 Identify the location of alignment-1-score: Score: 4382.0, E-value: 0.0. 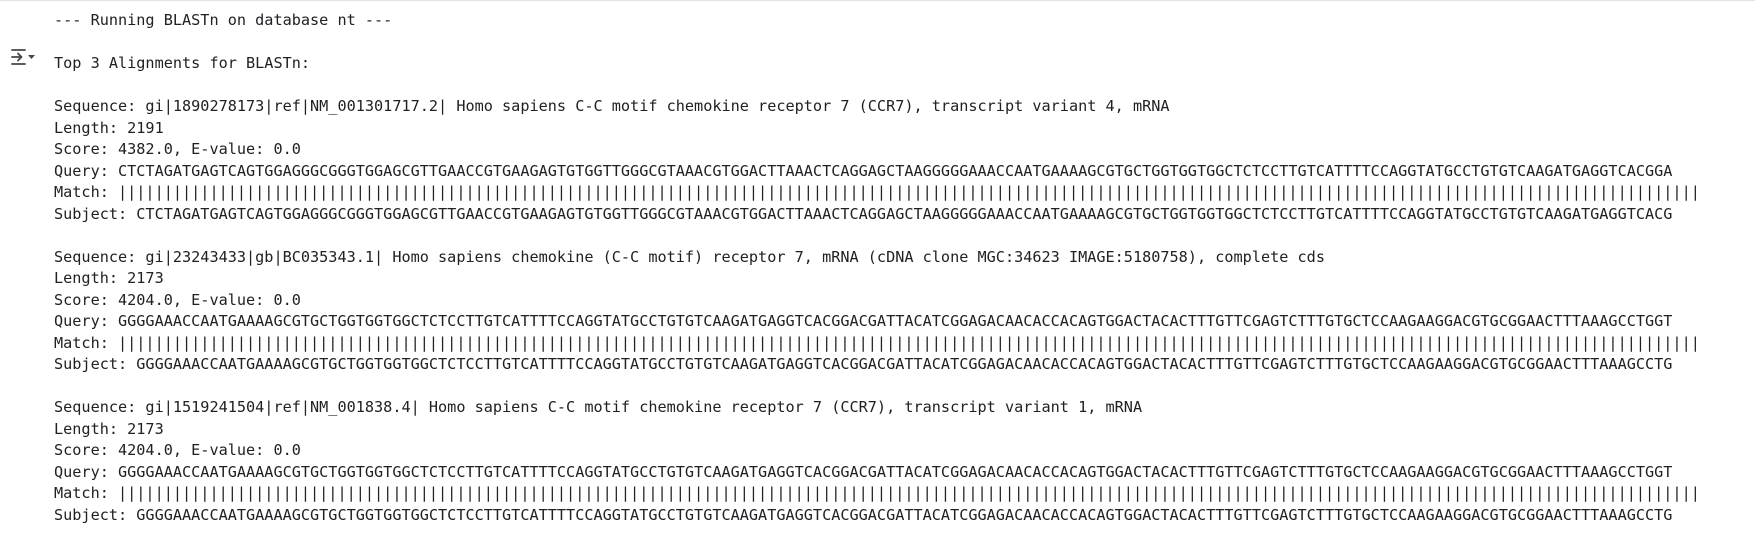
(177, 149).